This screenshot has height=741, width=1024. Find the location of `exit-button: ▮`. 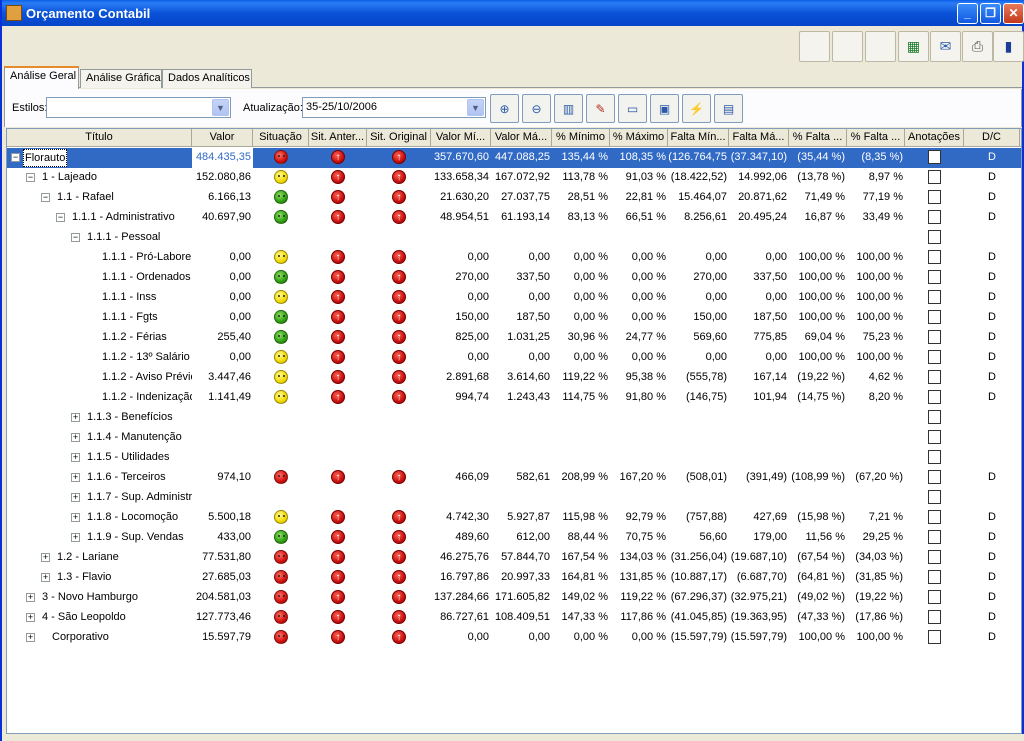

exit-button: ▮ is located at coordinates (1008, 46).